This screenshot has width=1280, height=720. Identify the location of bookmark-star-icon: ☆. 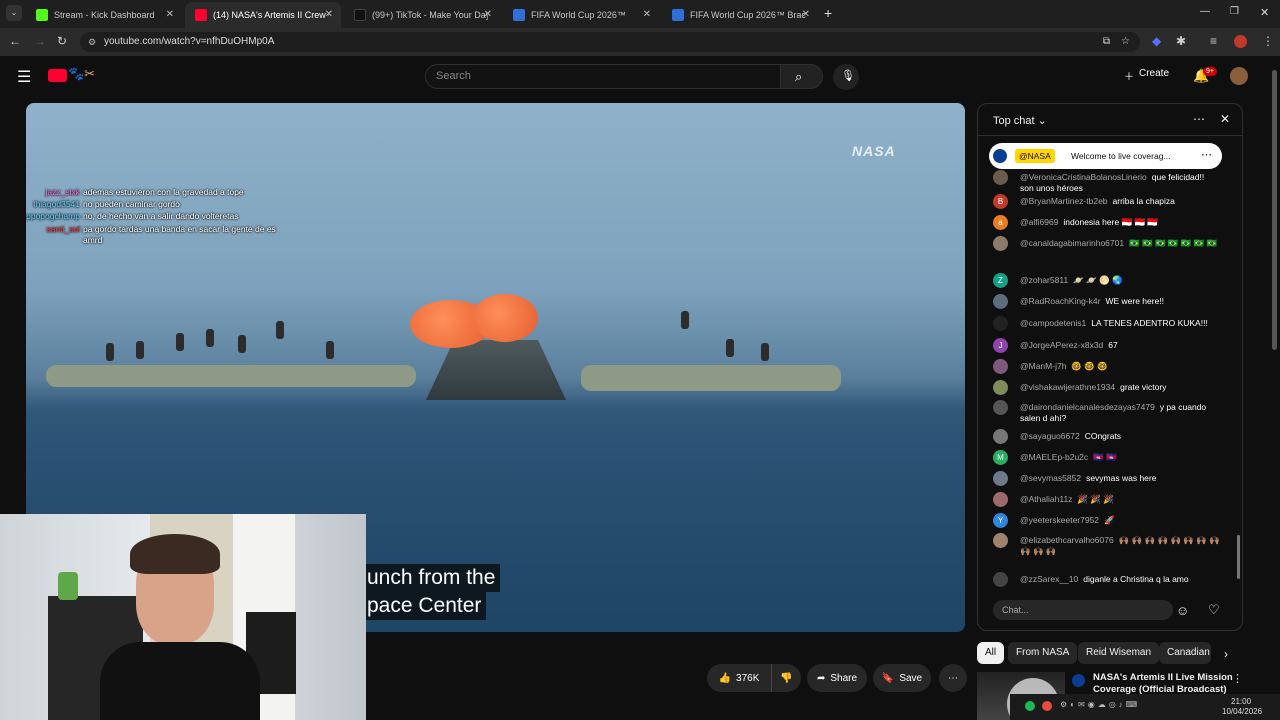
(1125, 42).